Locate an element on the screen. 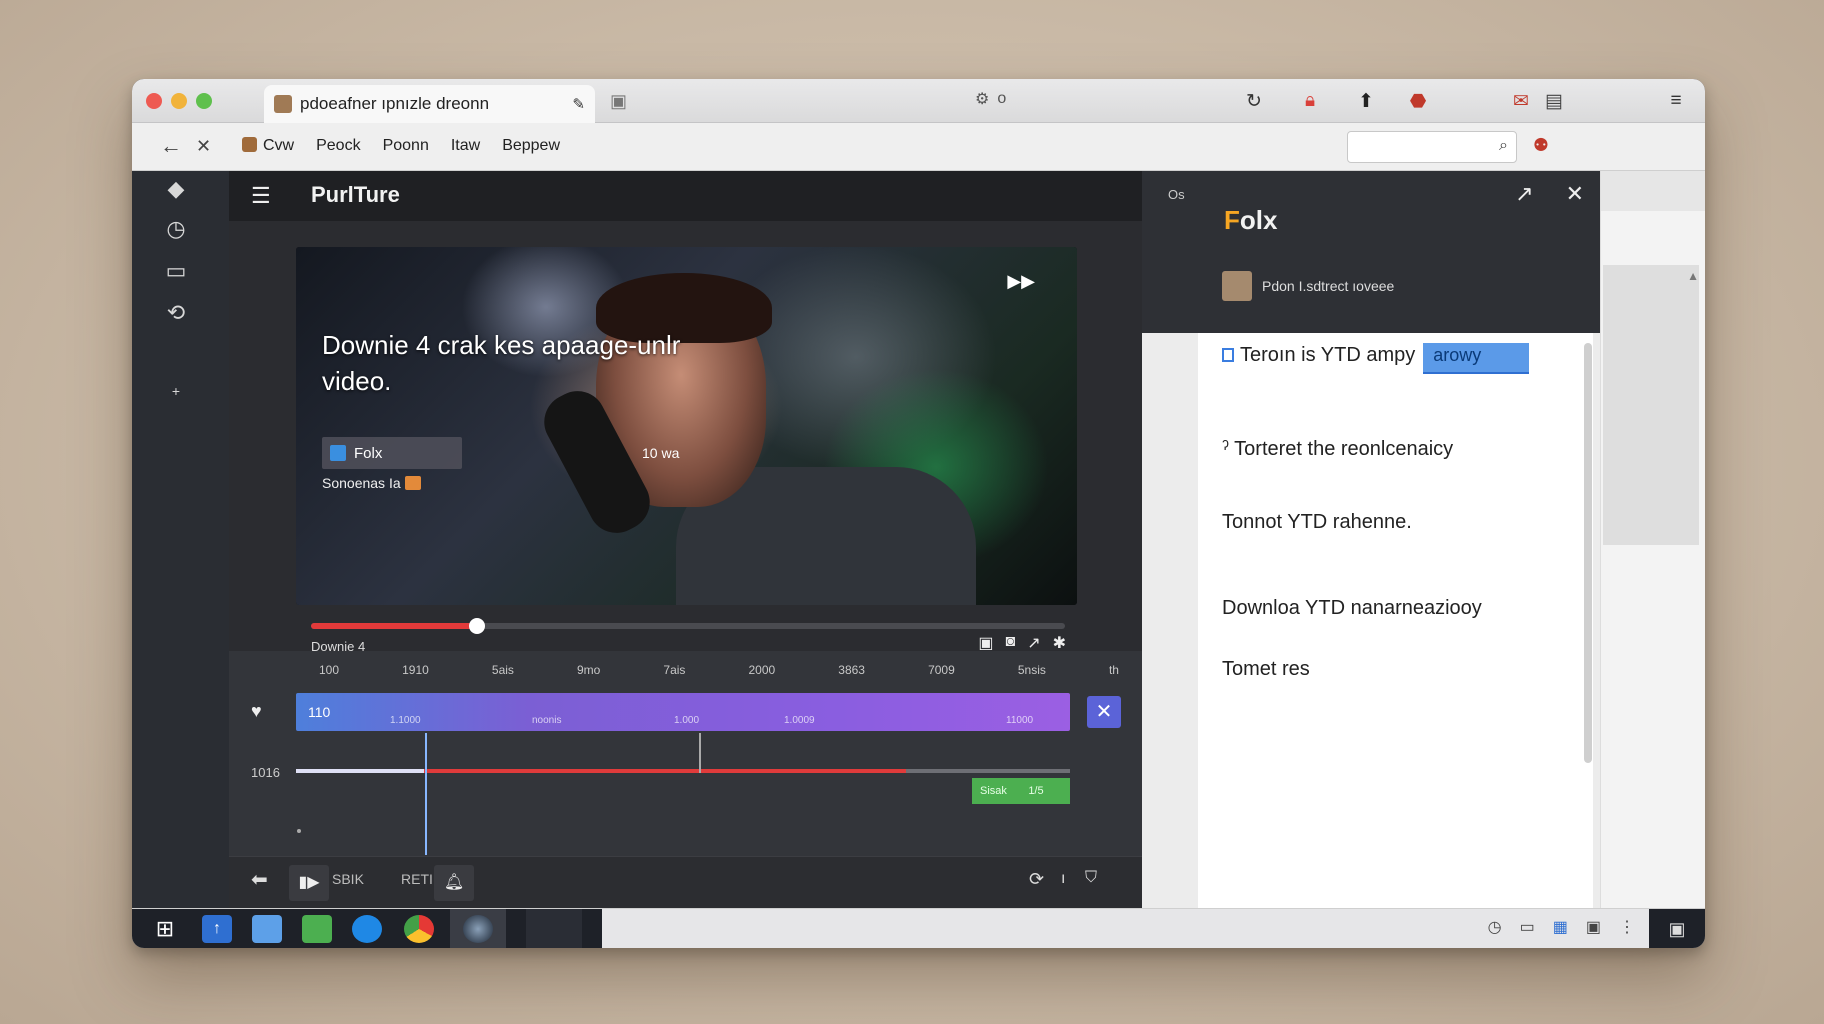  video-chip: Folx is located at coordinates (392, 453).